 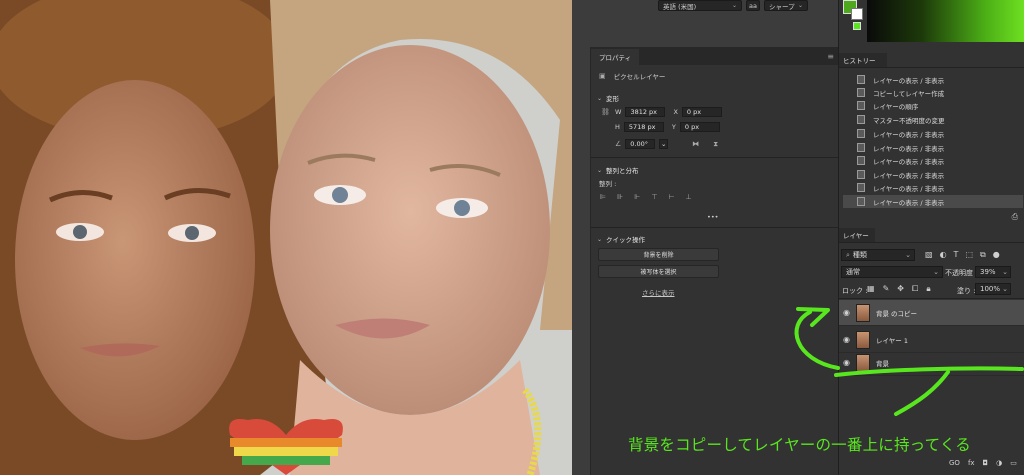 I want to click on snapshot-icon: ⎙, so click(x=1015, y=217).